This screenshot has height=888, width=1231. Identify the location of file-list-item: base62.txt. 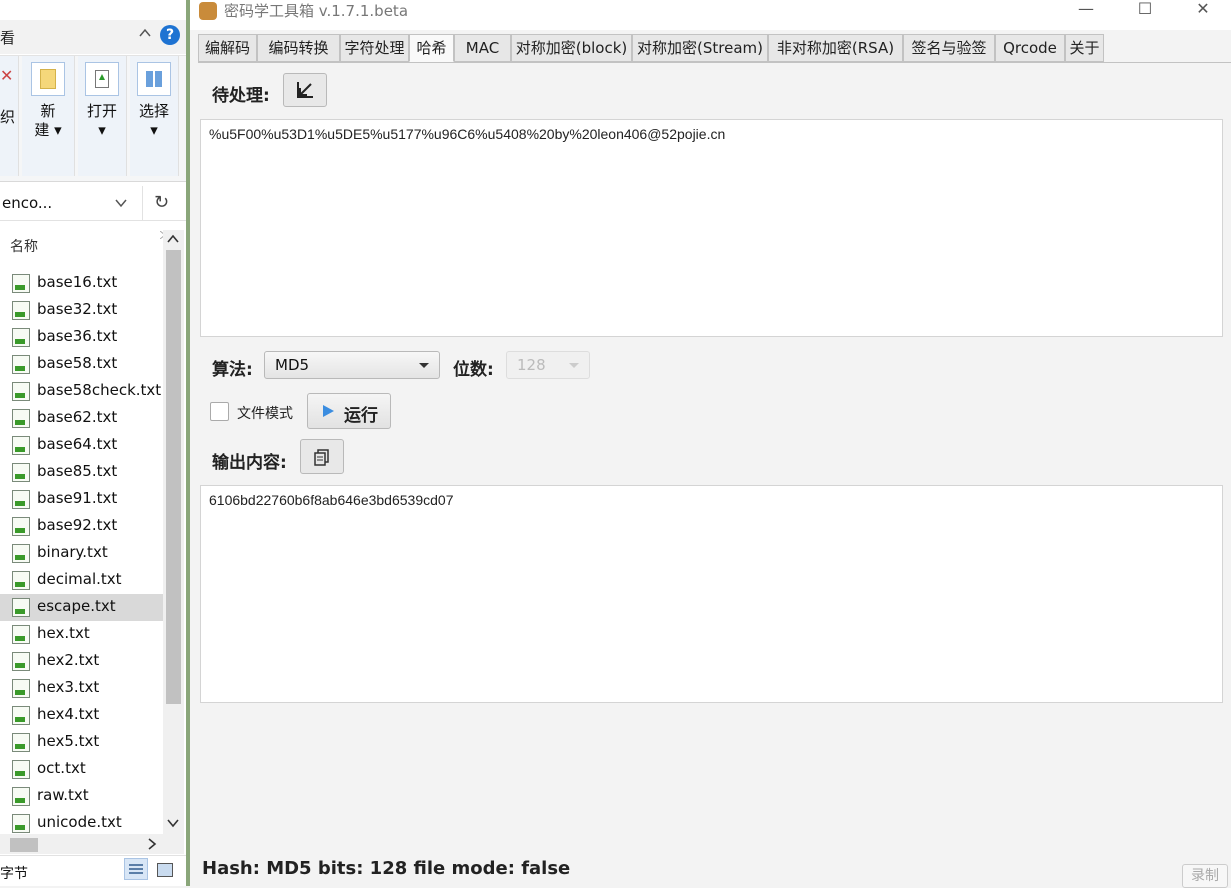
(81, 418).